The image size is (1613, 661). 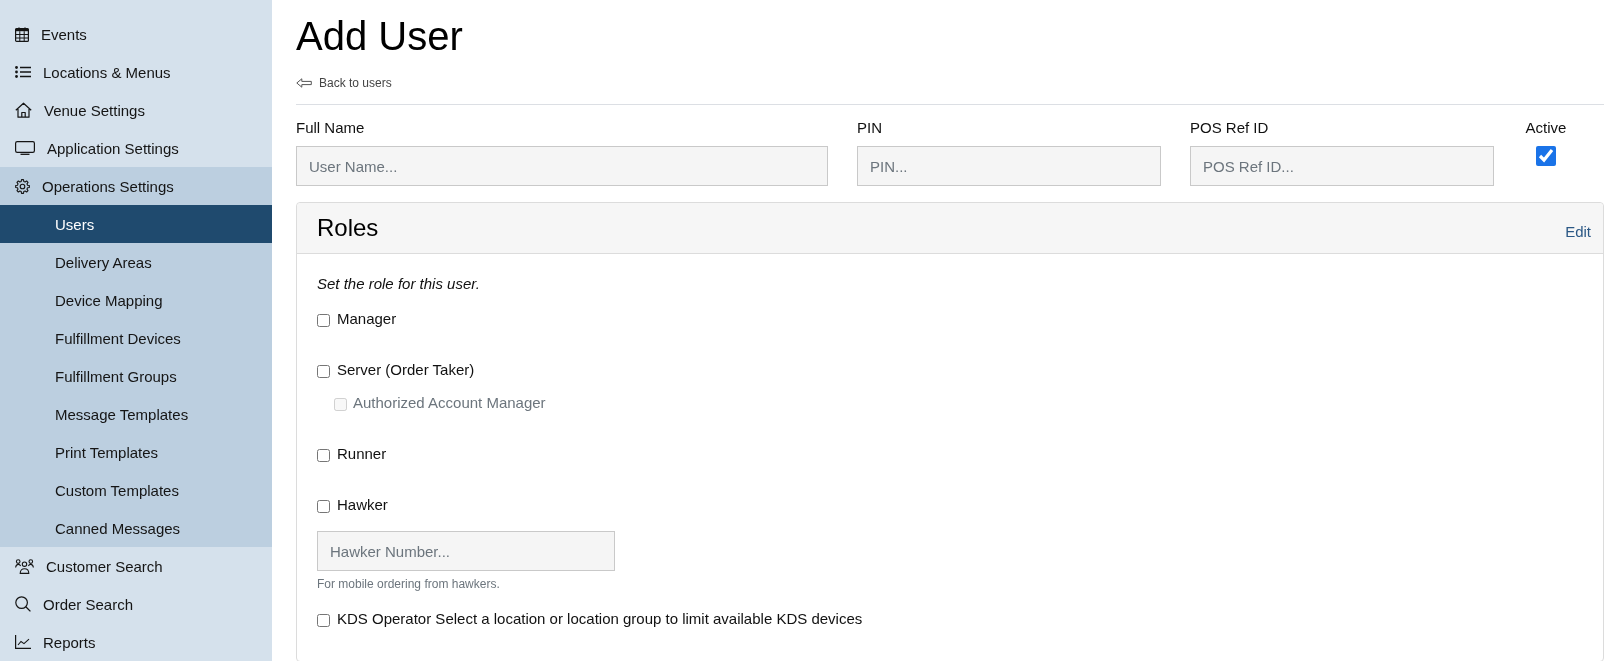 I want to click on home-icon, so click(x=23, y=110).